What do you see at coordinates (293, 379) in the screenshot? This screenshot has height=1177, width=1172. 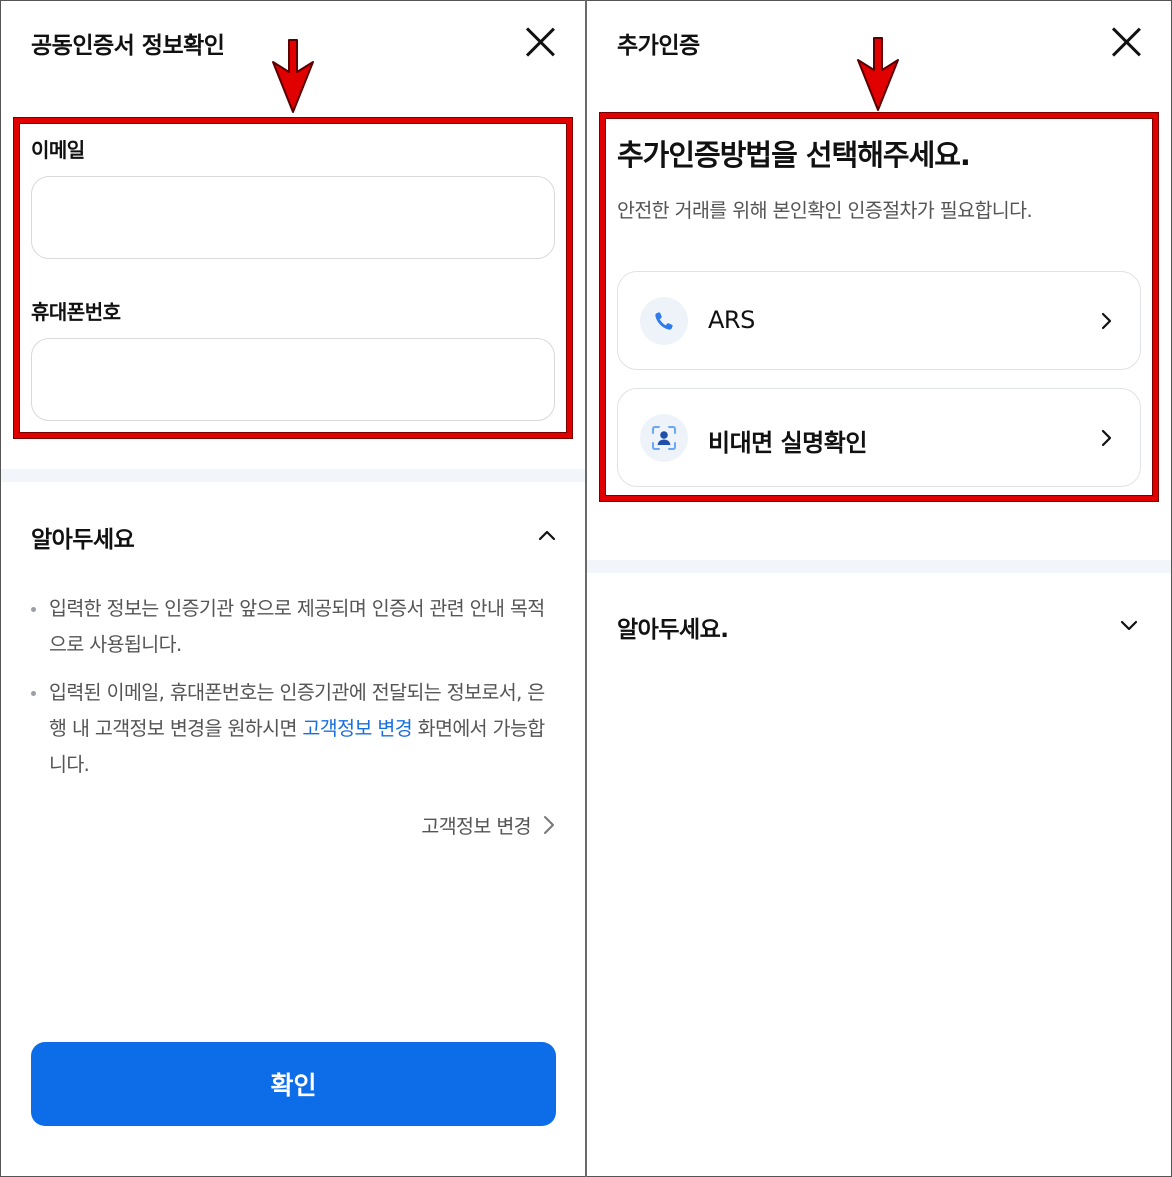 I see `phone-field` at bounding box center [293, 379].